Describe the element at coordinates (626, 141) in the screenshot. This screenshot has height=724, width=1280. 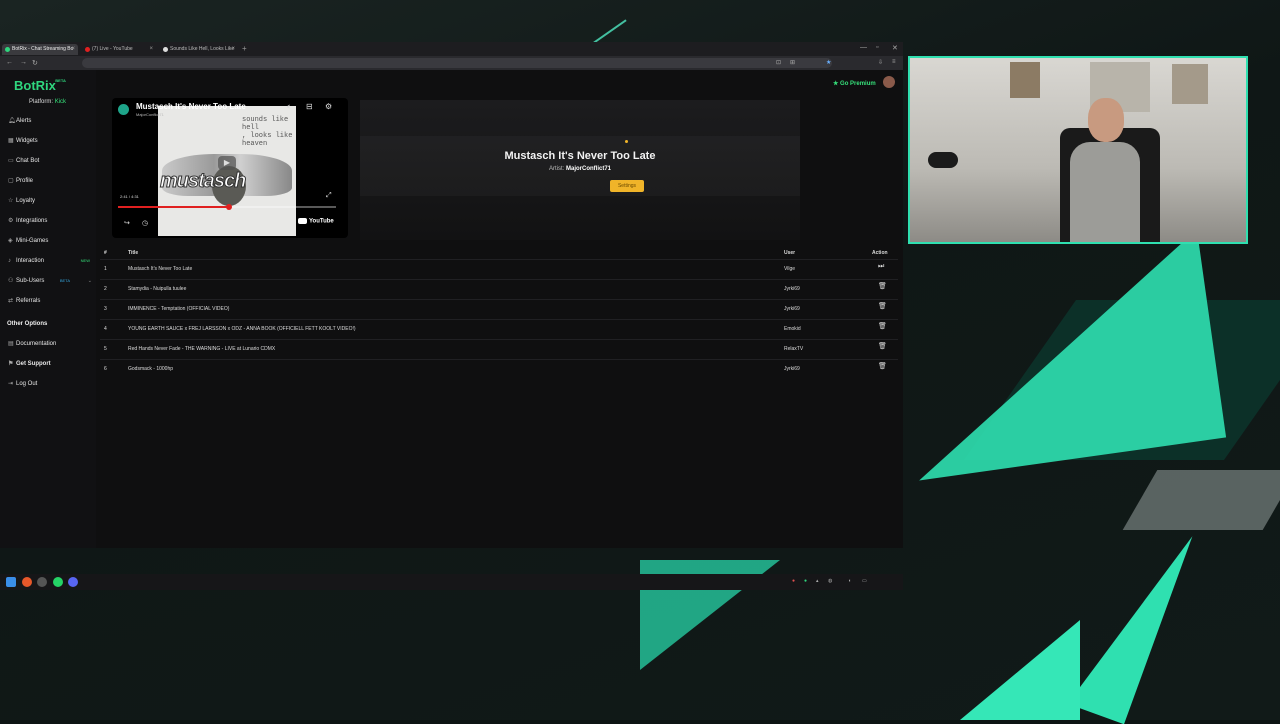
I see `status-dot` at that location.